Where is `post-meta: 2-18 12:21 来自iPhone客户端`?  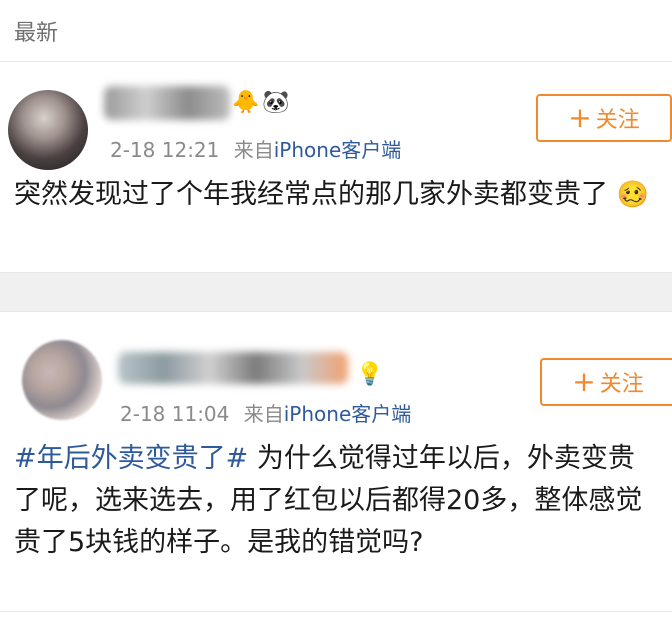 post-meta: 2-18 12:21 来自iPhone客户端 is located at coordinates (255, 148).